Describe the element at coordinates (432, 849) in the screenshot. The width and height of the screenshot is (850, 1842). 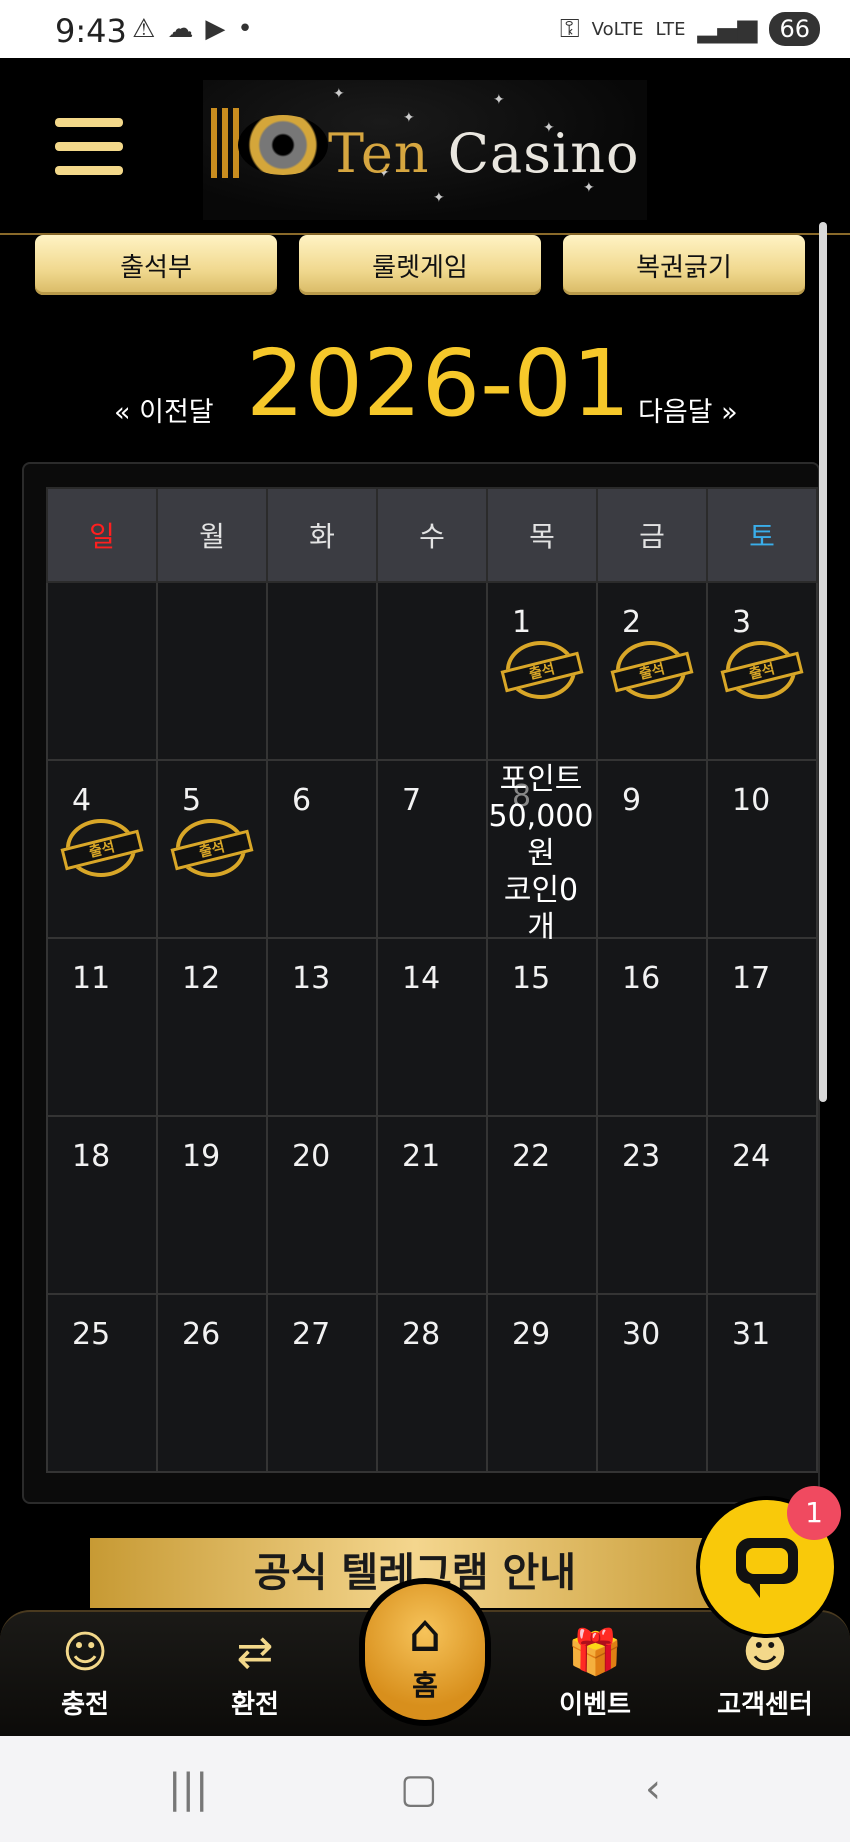
I see `calendar-day: 7` at that location.